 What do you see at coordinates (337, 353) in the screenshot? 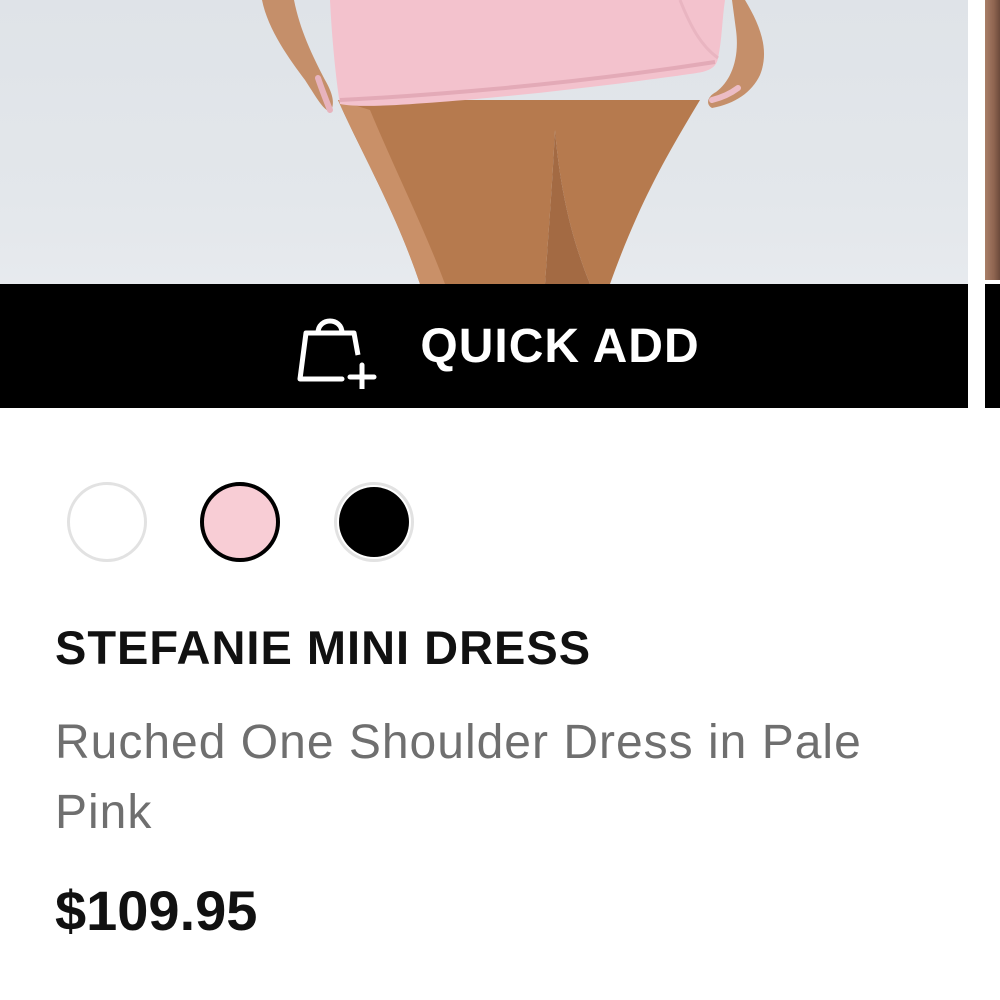
I see `shopping-bag-plus-icon` at bounding box center [337, 353].